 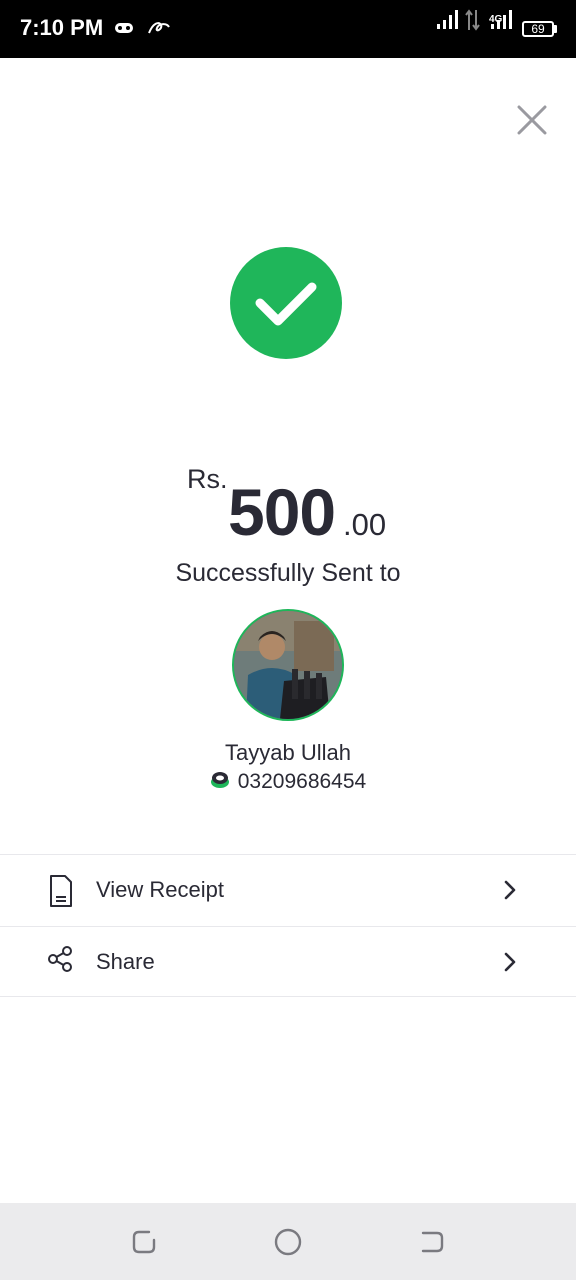 What do you see at coordinates (473, 22) in the screenshot?
I see `data-transfer-icon` at bounding box center [473, 22].